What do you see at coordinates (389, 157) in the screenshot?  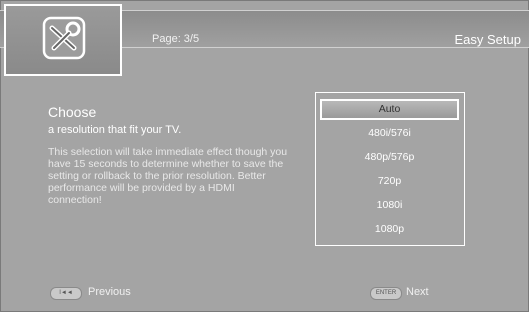 I see `option-480p: 480p/576p` at bounding box center [389, 157].